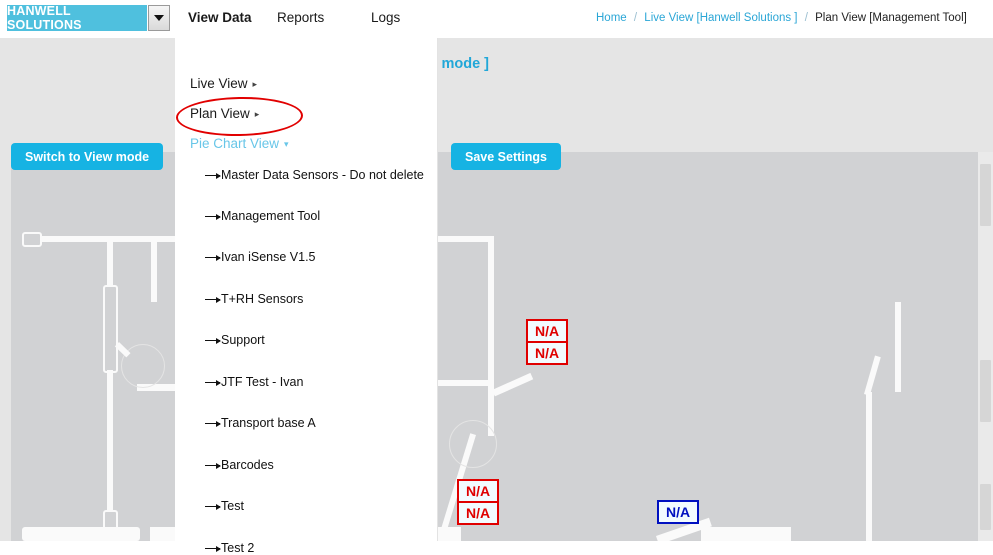  I want to click on menu-item-plan-view: Plan View ▸, so click(224, 113).